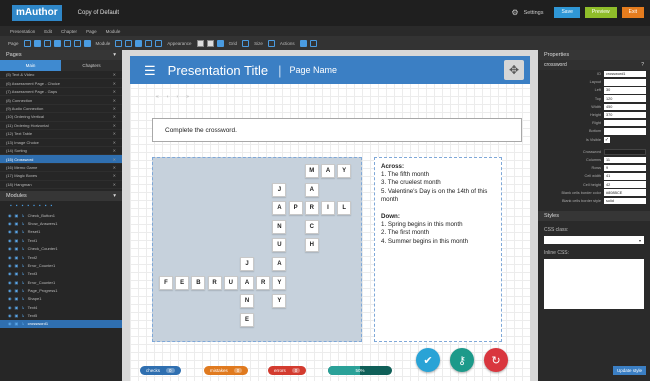 The height and width of the screenshot is (381, 650). Describe the element at coordinates (61, 257) in the screenshot. I see `module-list-item: ◉ ▣ ↳ Text2` at that location.